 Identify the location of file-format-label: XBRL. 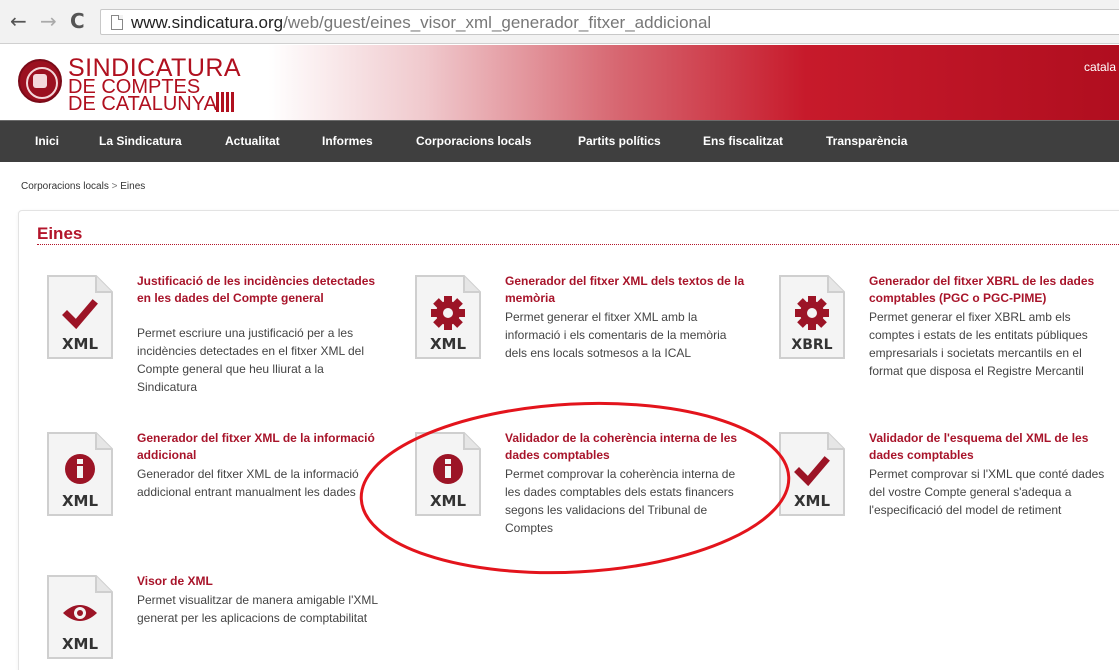
(811, 345).